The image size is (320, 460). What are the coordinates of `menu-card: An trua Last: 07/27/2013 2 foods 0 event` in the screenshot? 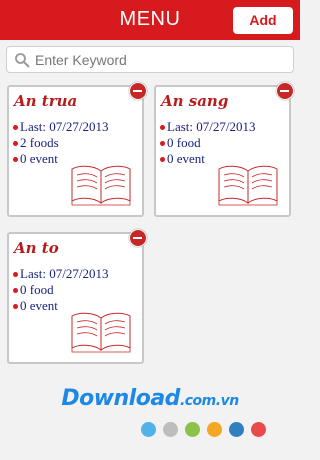 It's located at (77, 149).